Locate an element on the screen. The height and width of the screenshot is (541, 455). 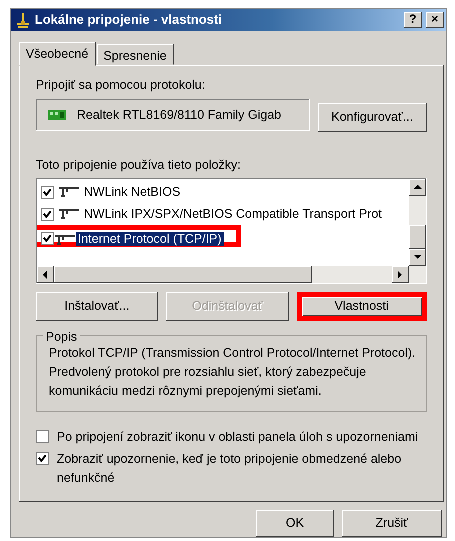
close-button: × is located at coordinates (435, 20).